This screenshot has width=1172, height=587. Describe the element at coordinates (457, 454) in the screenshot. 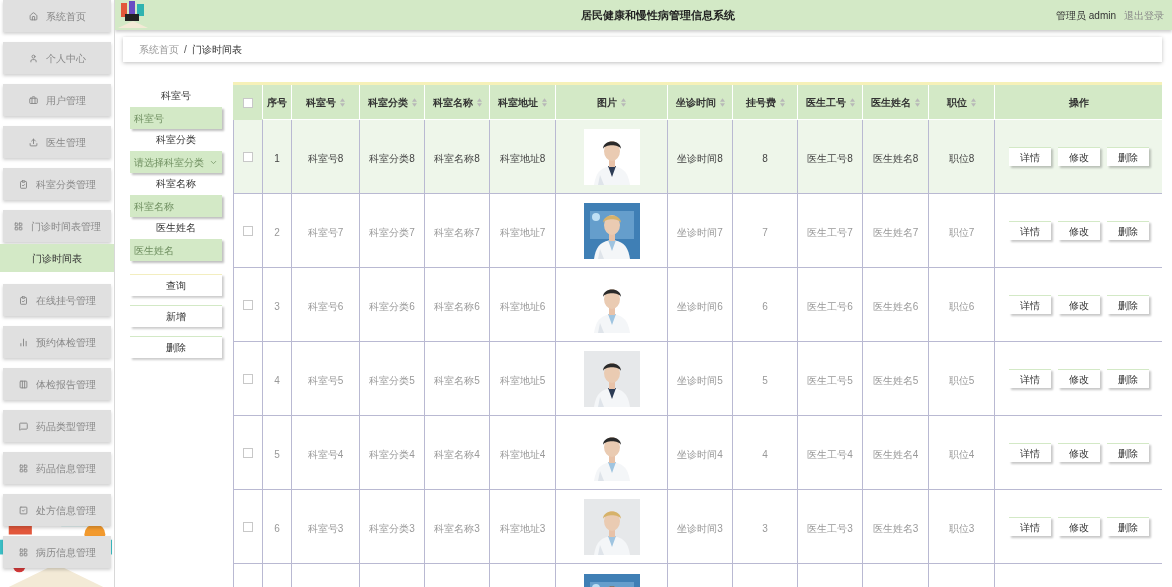

I see `table-cell: 科室名称4` at that location.